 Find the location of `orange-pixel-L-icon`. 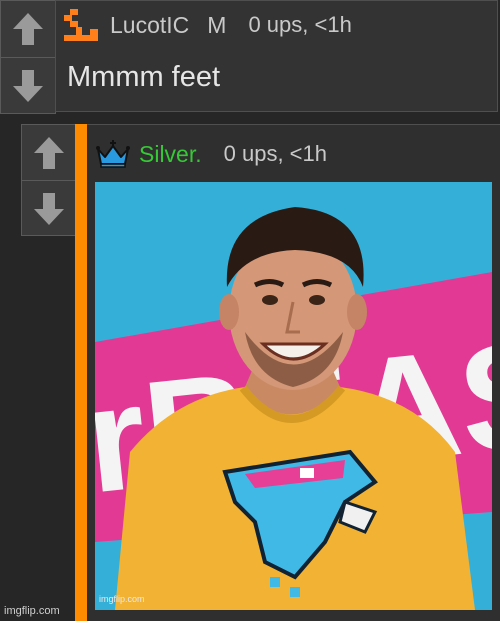

orange-pixel-L-icon is located at coordinates (81, 25).